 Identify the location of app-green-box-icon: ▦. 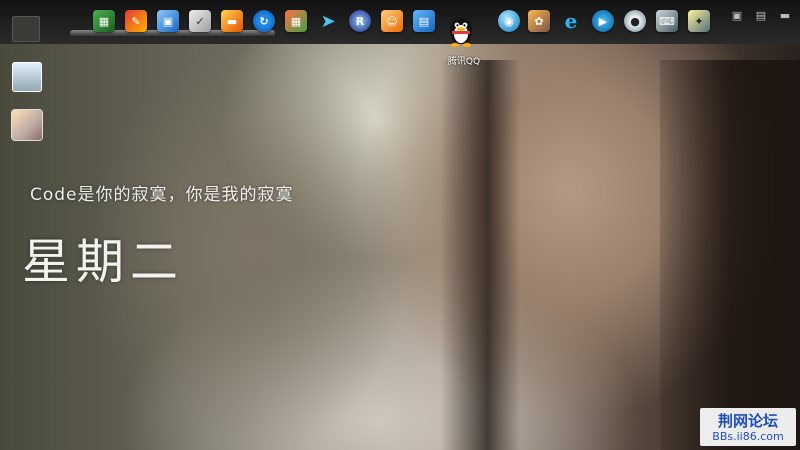
(104, 21).